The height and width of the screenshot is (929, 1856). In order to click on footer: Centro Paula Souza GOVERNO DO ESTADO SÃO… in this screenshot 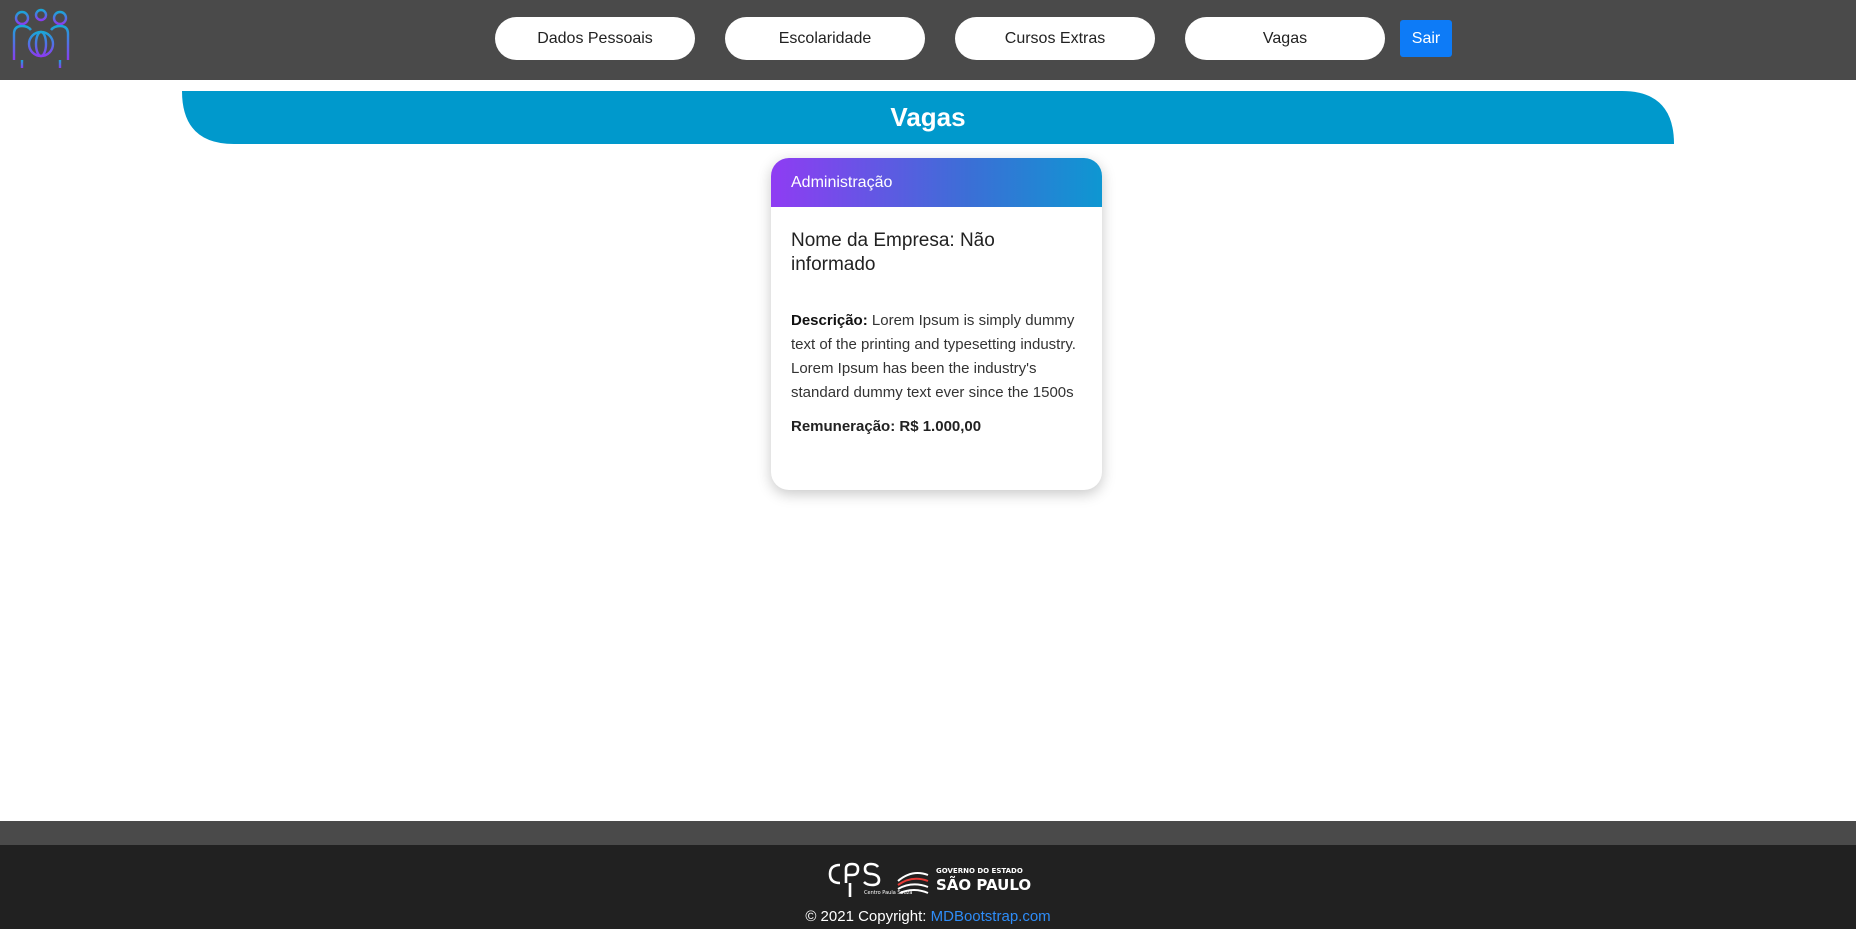, I will do `click(928, 887)`.